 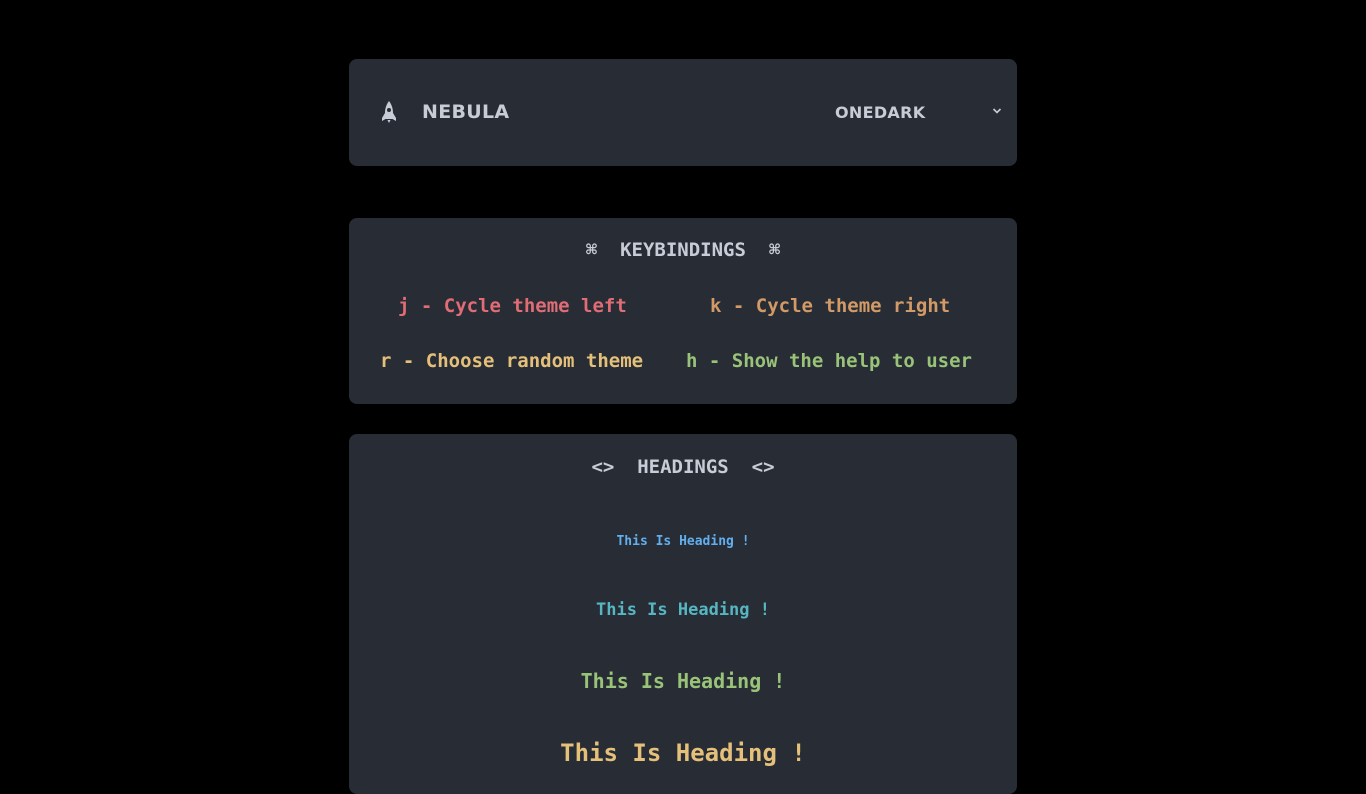 What do you see at coordinates (683, 753) in the screenshot?
I see `heading-3: This Is Heading !` at bounding box center [683, 753].